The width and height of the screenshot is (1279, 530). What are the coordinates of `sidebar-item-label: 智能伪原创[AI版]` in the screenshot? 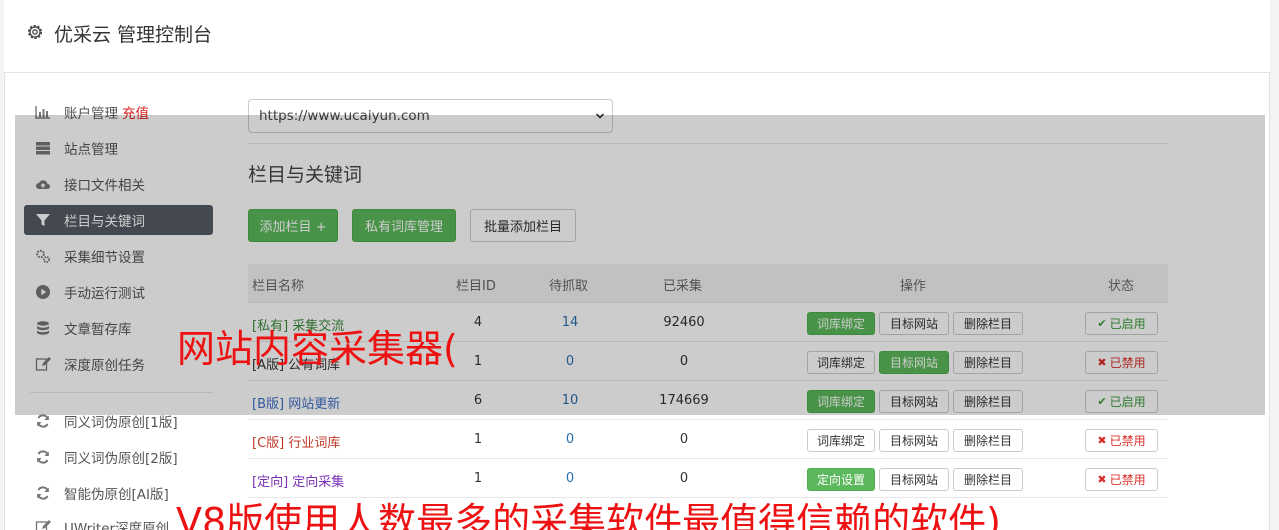 It's located at (116, 495).